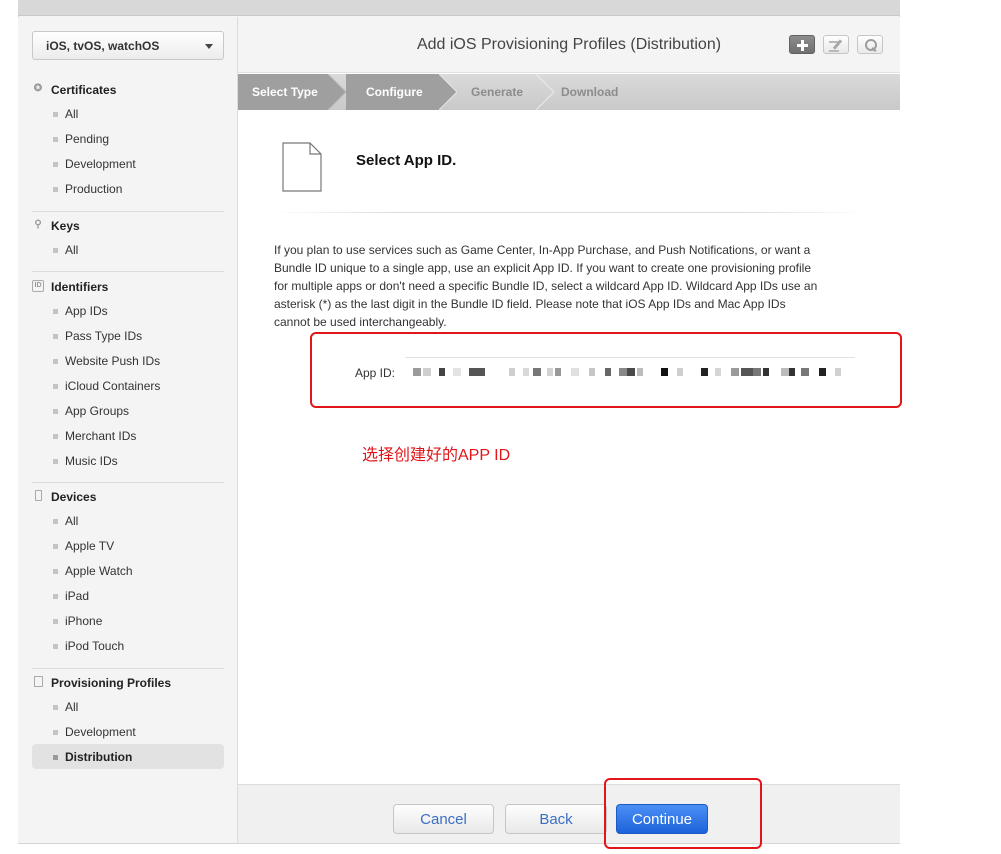  What do you see at coordinates (113, 361) in the screenshot?
I see `sidebar-item-label: Website Push IDs` at bounding box center [113, 361].